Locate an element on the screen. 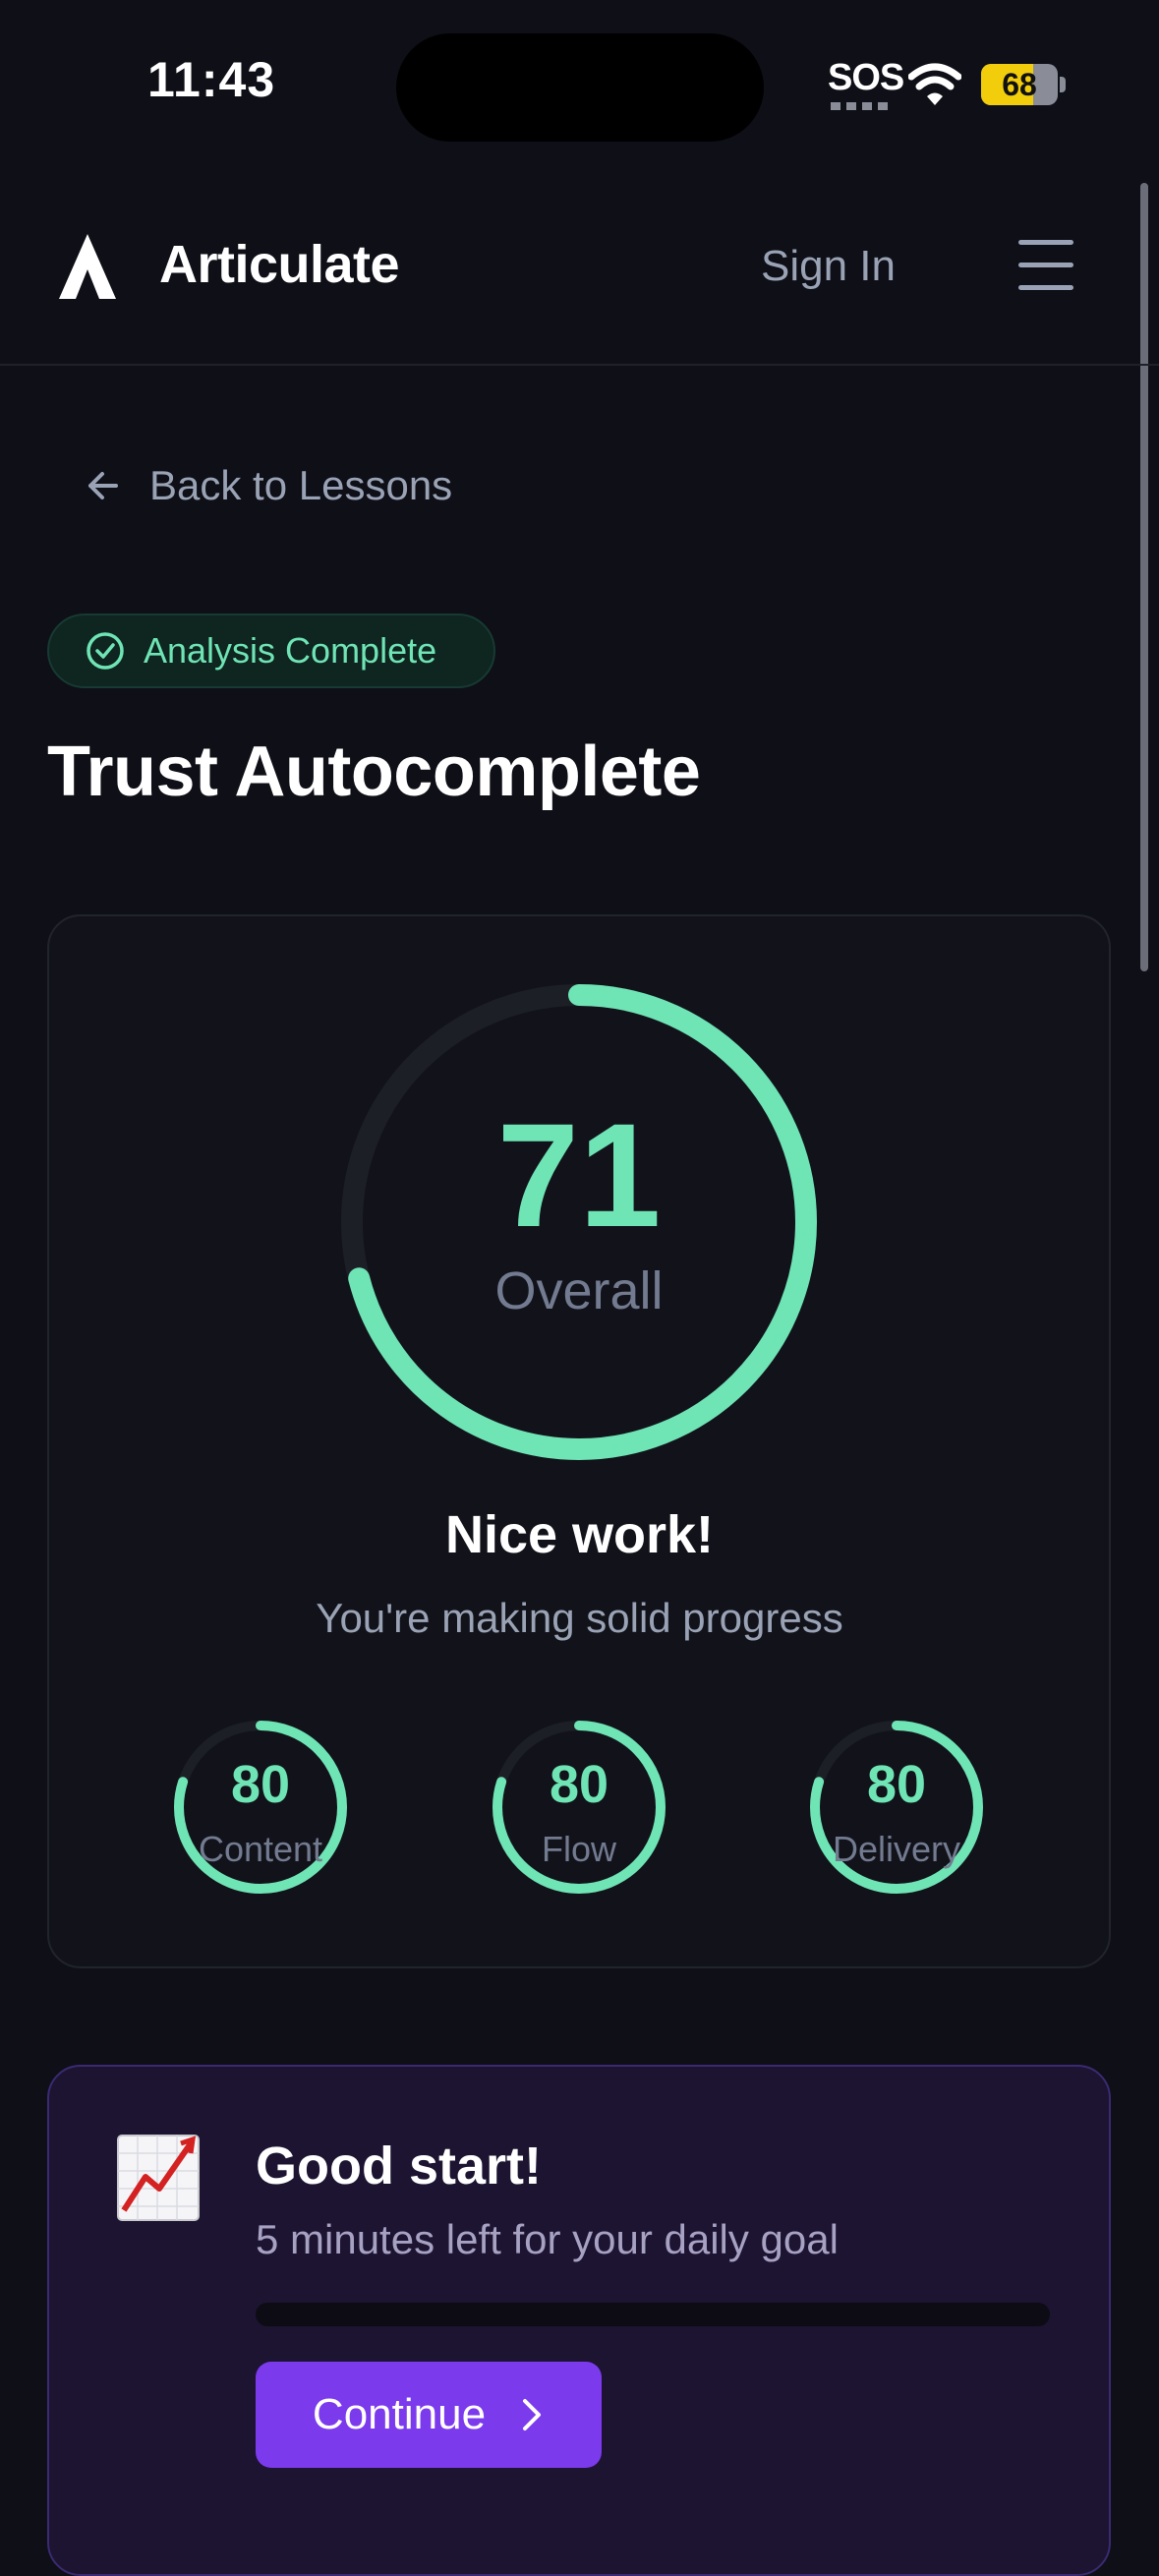  badge-label: Analysis Complete is located at coordinates (291, 650).